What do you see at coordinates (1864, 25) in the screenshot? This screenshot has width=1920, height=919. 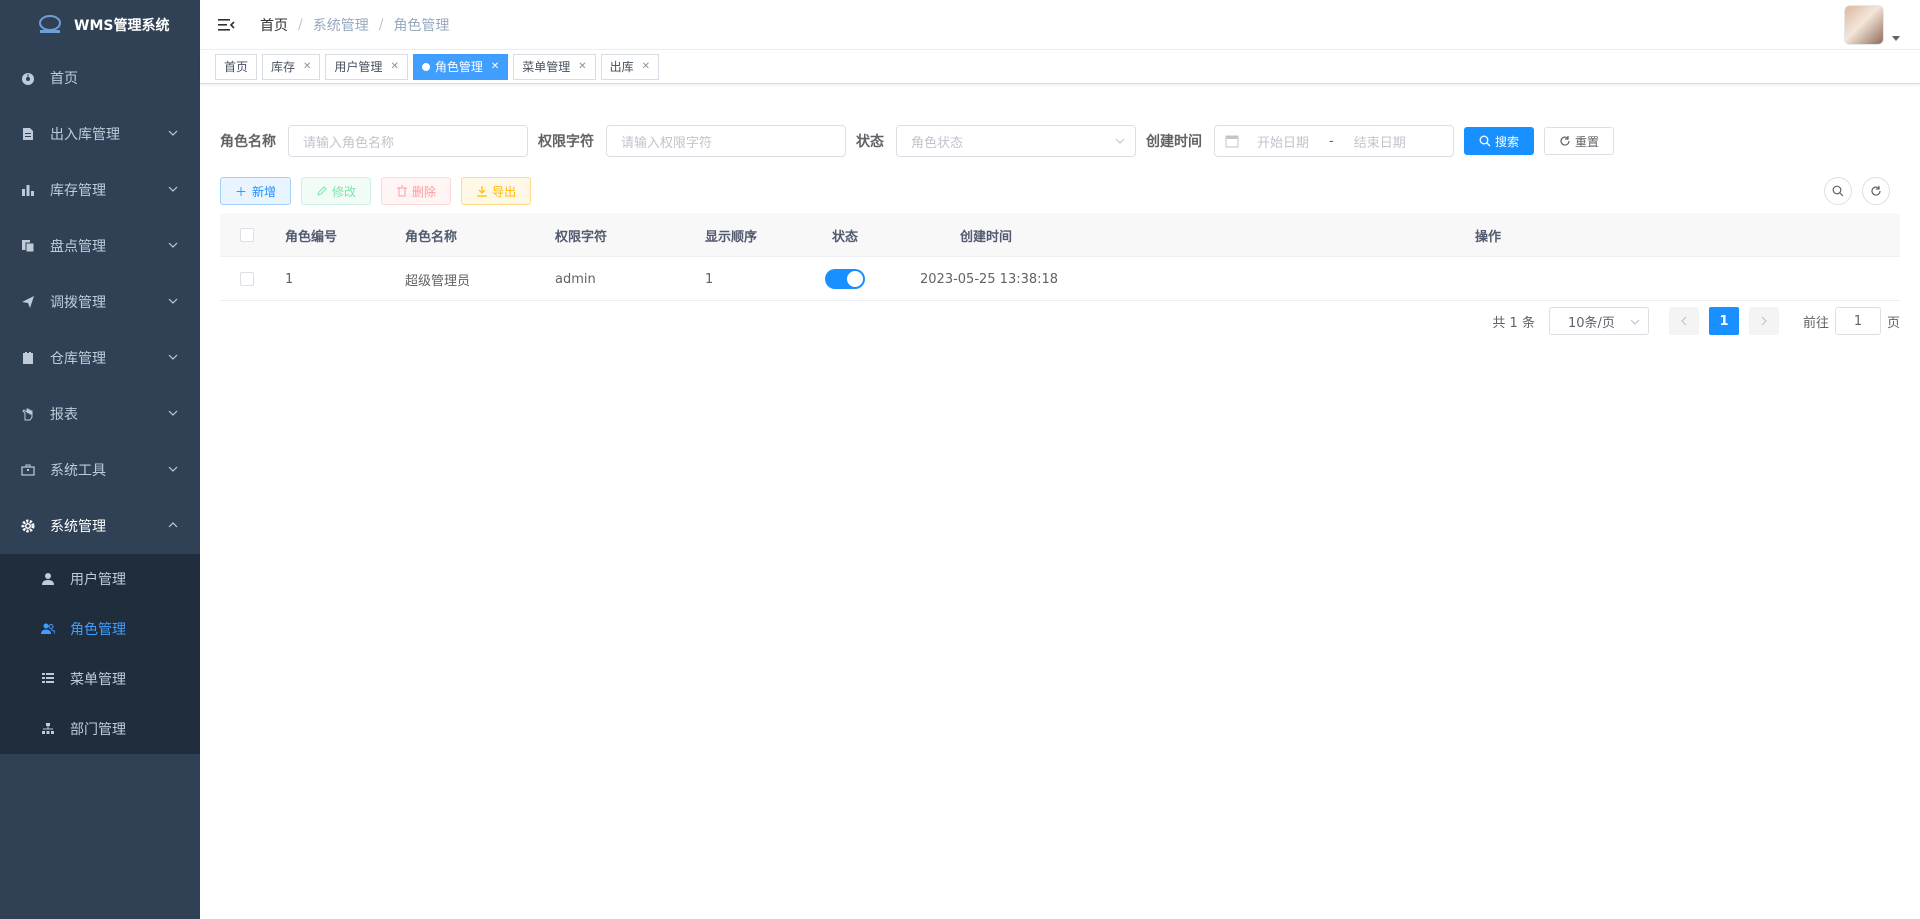 I see `avatar` at bounding box center [1864, 25].